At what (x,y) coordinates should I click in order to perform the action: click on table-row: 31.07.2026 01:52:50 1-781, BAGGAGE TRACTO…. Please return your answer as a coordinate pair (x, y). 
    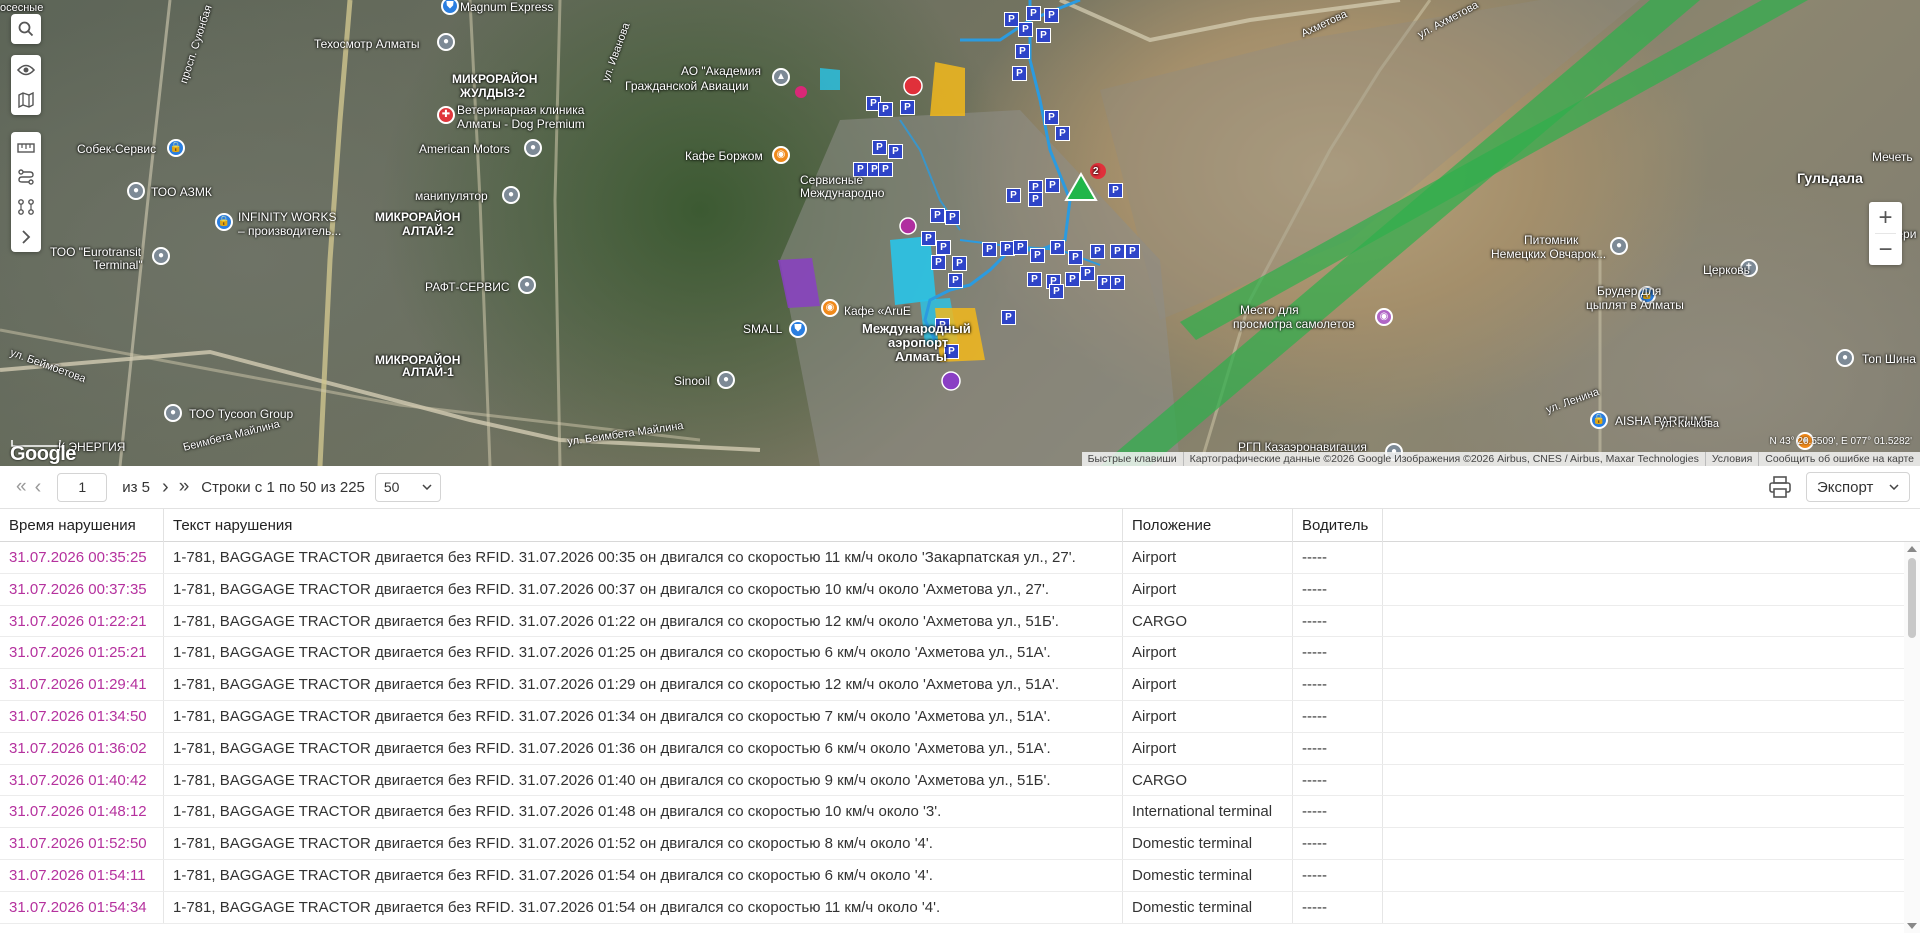
    Looking at the image, I should click on (952, 844).